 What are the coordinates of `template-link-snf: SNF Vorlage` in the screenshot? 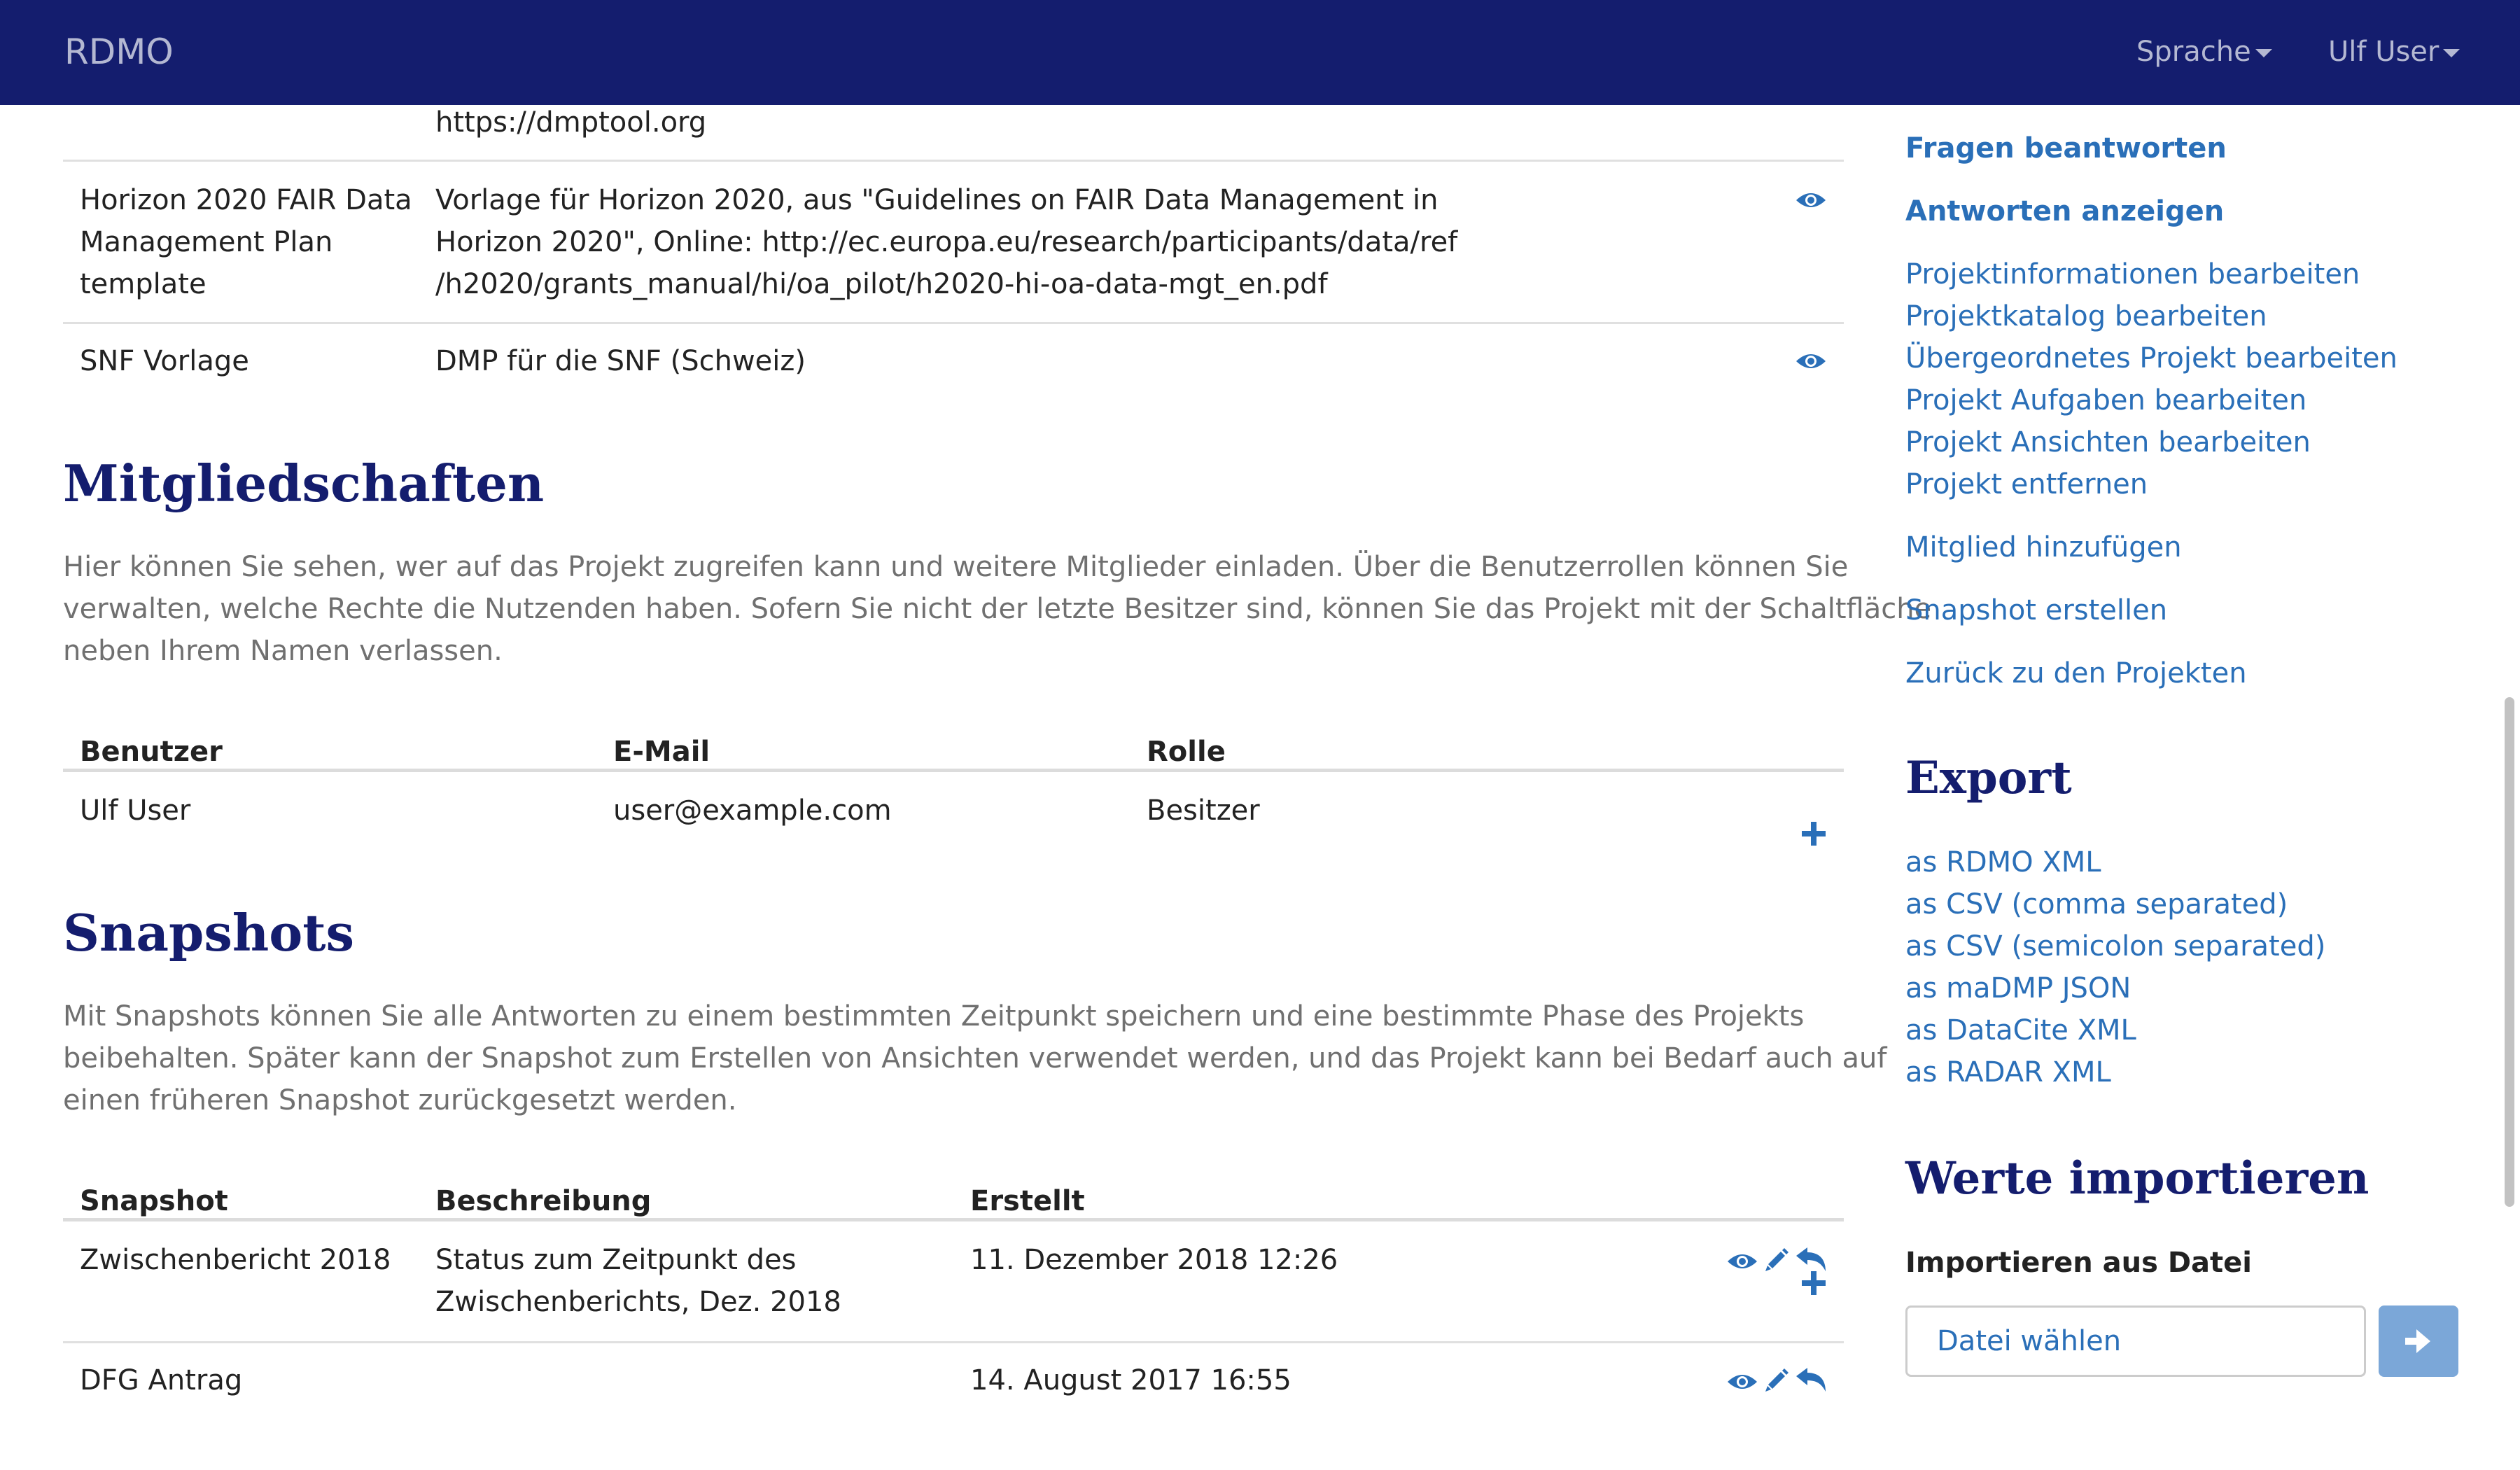 It's located at (164, 361).